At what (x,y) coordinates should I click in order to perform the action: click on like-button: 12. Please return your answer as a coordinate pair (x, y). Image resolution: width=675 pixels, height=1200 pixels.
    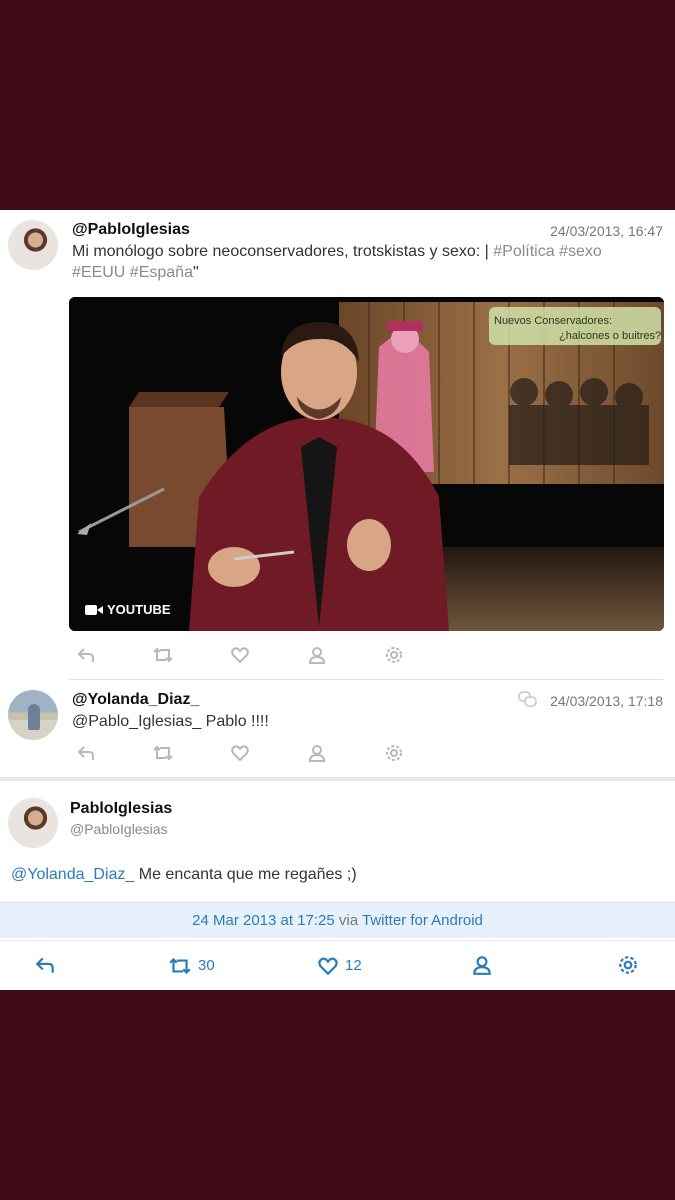
    Looking at the image, I should click on (339, 966).